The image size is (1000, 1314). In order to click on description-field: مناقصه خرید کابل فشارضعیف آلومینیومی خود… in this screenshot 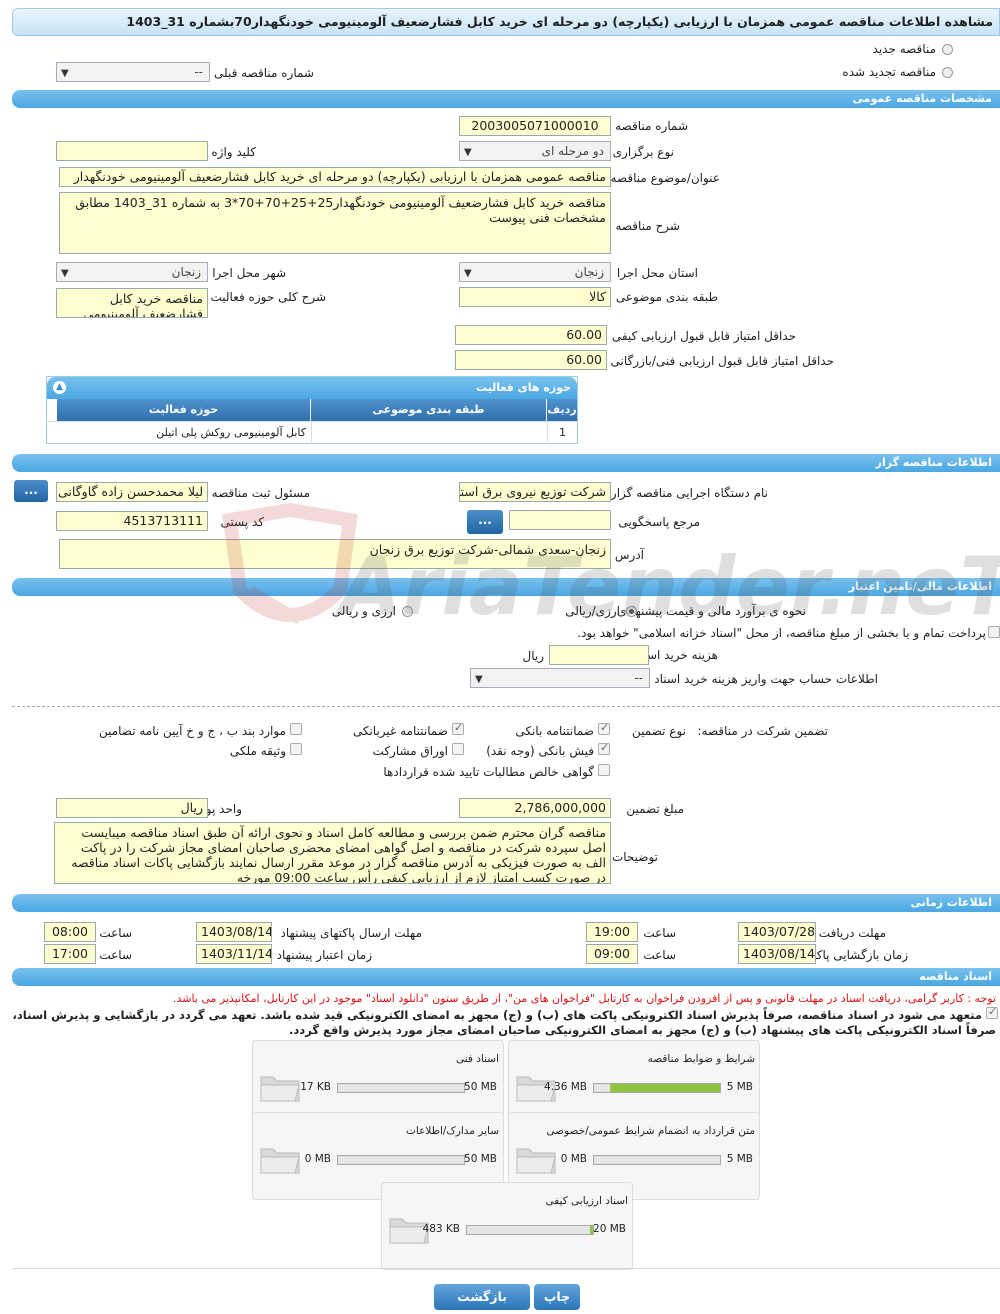, I will do `click(335, 223)`.